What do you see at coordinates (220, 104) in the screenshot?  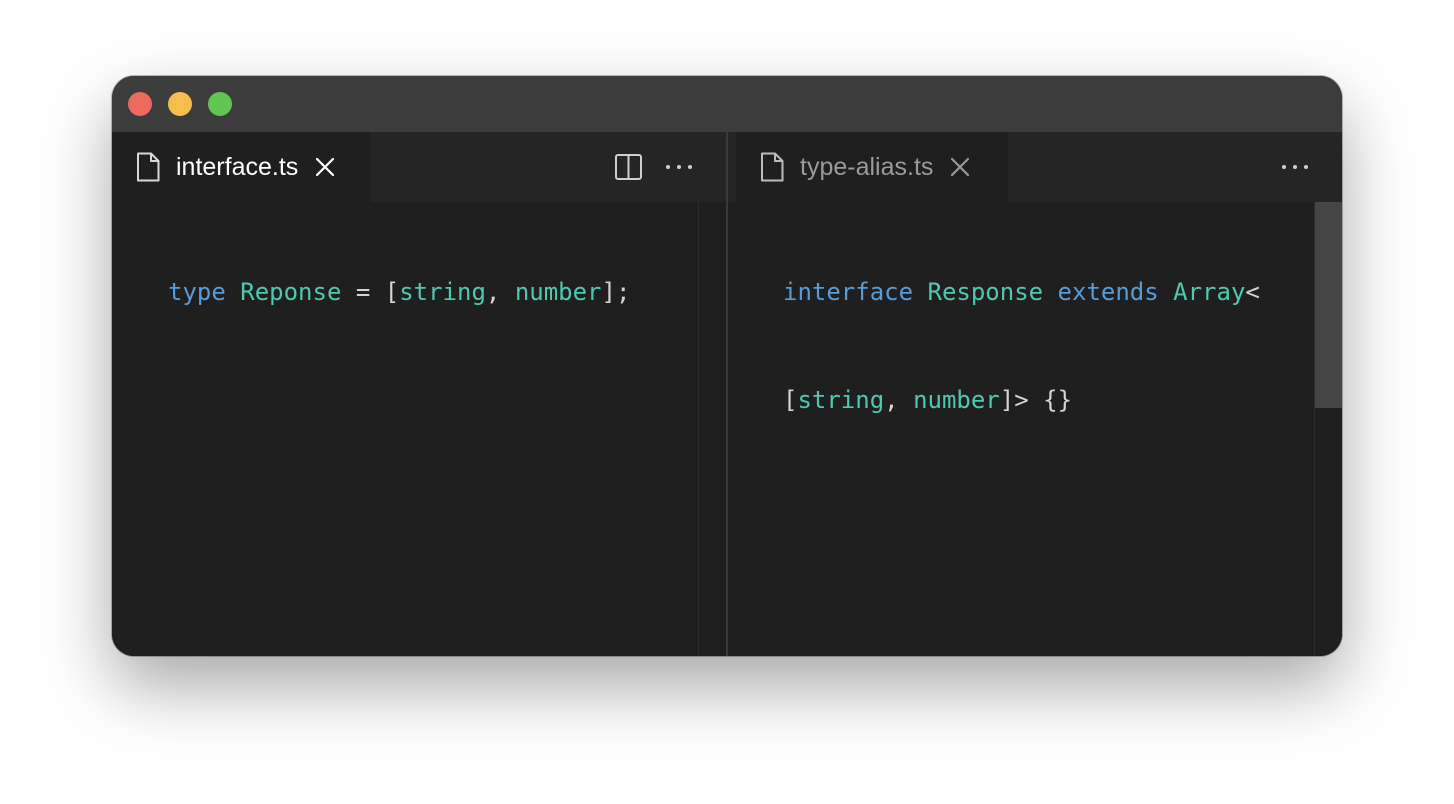 I see `maximize-window-button` at bounding box center [220, 104].